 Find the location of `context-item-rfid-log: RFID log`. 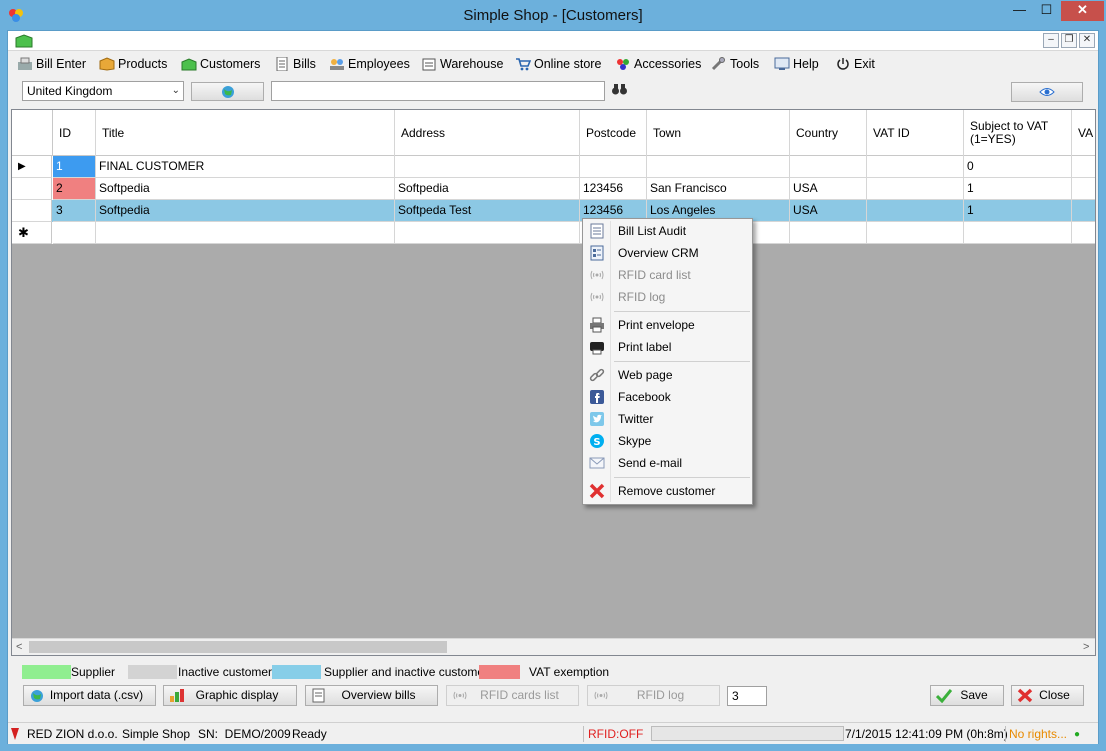

context-item-rfid-log: RFID log is located at coordinates (667, 297).